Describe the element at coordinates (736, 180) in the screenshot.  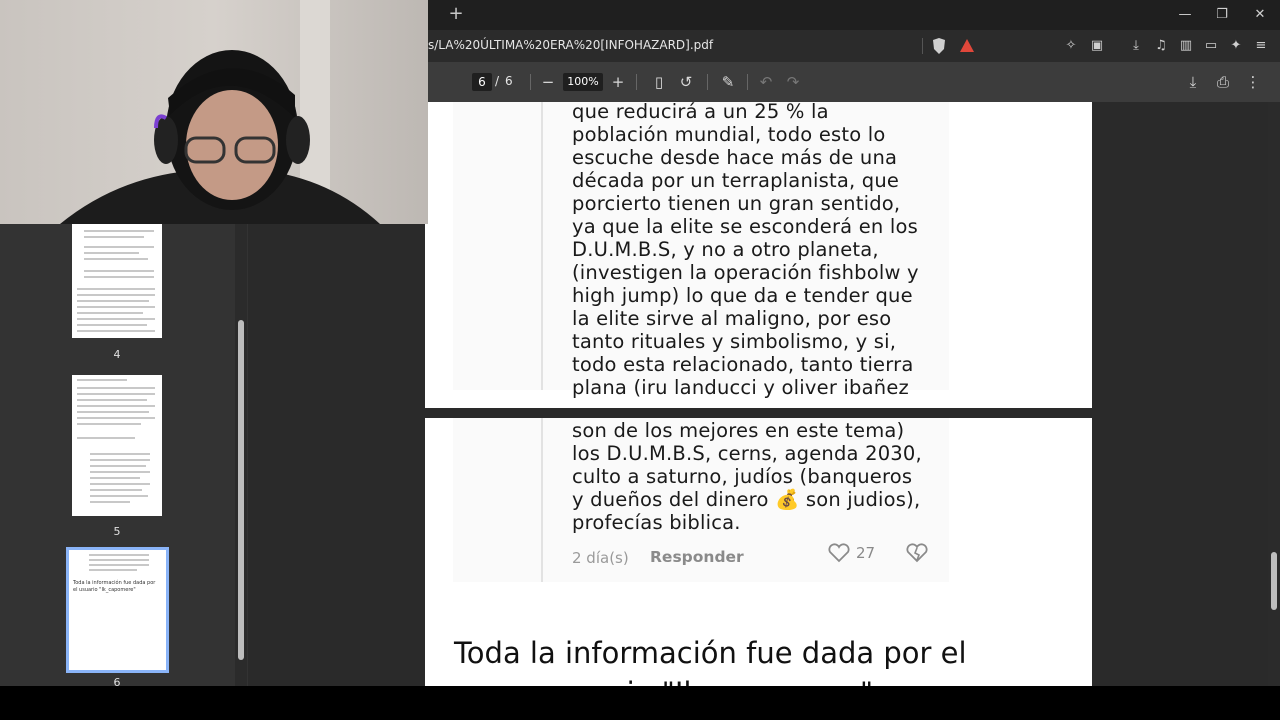
I see `comment-line: década por un terraplanista, que` at that location.